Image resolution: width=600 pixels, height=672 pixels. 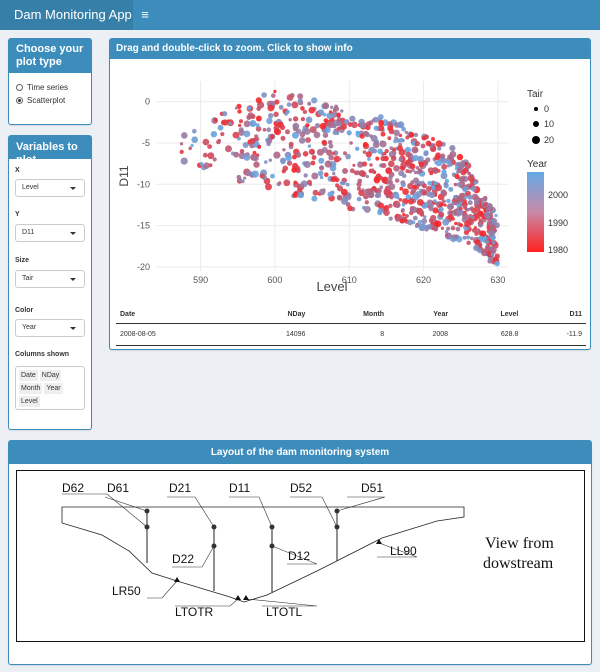 I want to click on size-select: Tair, so click(x=50, y=279).